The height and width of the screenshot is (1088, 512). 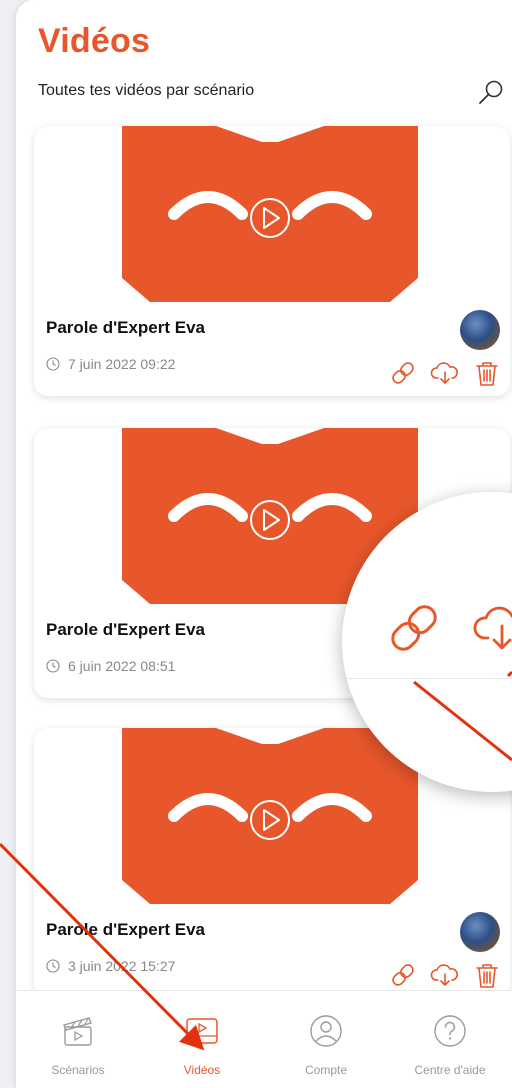 I want to click on video-date-text: 7 juin 2022 09:22, so click(x=122, y=364).